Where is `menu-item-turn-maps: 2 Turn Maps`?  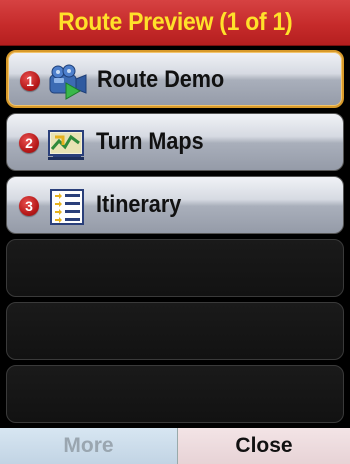
menu-item-turn-maps: 2 Turn Maps is located at coordinates (175, 142).